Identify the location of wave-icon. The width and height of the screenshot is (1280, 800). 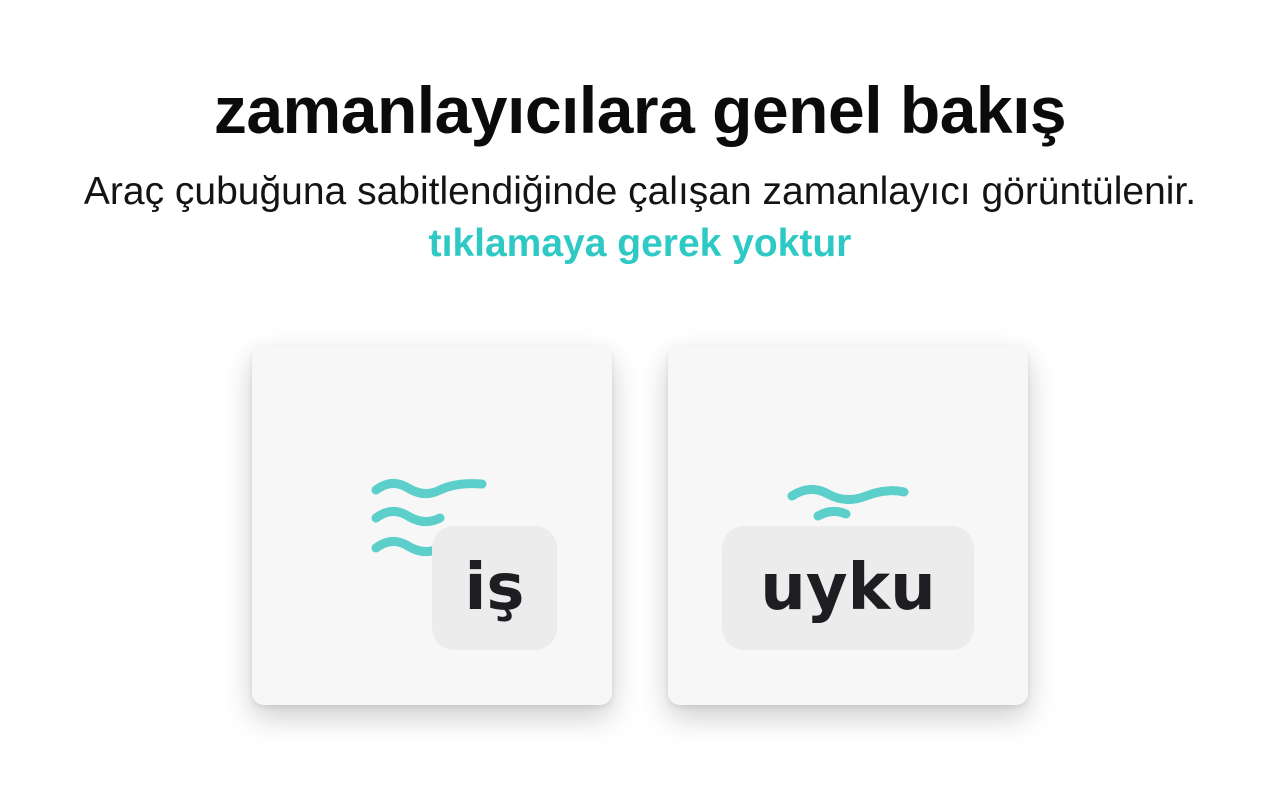
(848, 503).